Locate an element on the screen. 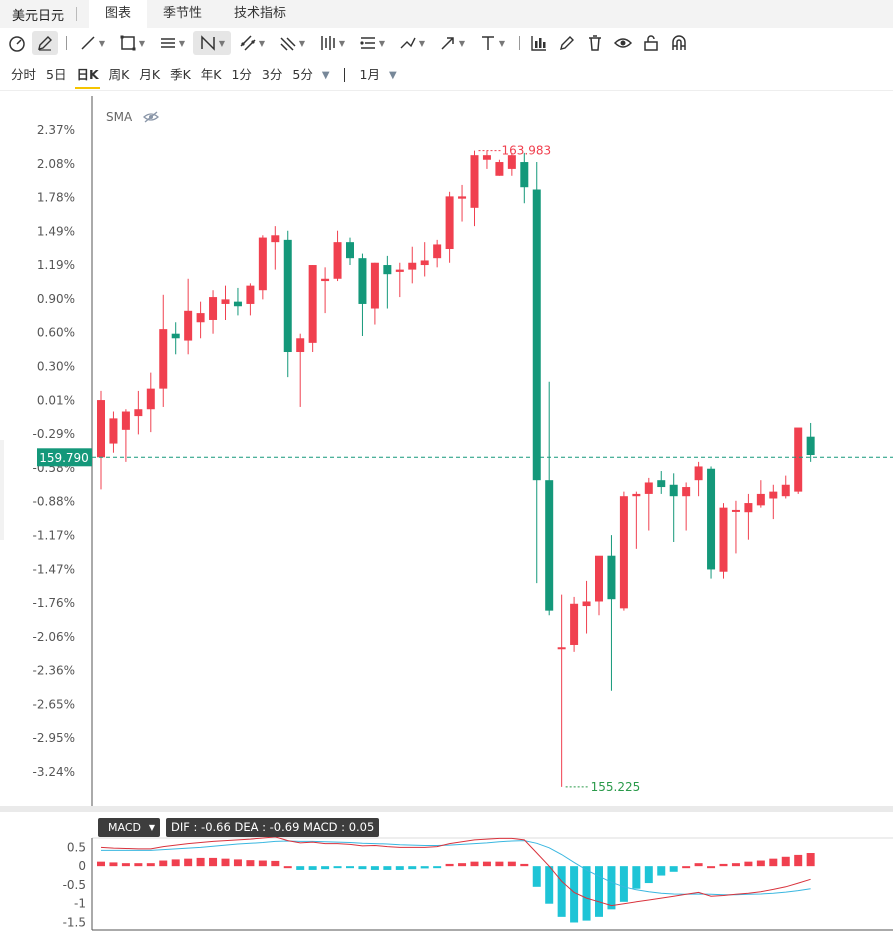 The height and width of the screenshot is (936, 893). text-icon: ▼ is located at coordinates (492, 43).